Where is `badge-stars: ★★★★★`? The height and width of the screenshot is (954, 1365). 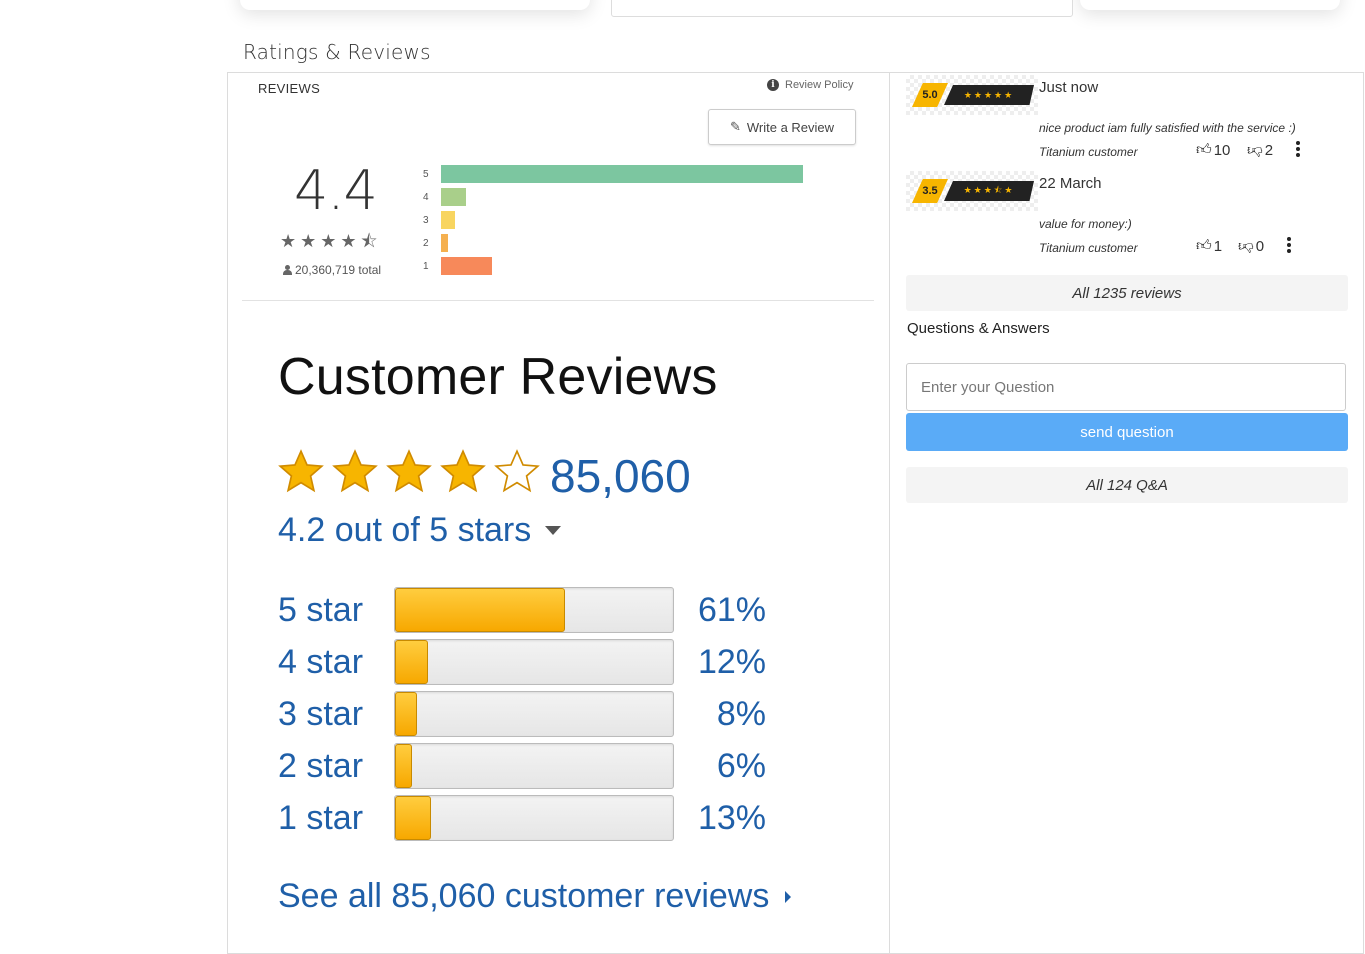
badge-stars: ★★★★★ is located at coordinates (989, 95).